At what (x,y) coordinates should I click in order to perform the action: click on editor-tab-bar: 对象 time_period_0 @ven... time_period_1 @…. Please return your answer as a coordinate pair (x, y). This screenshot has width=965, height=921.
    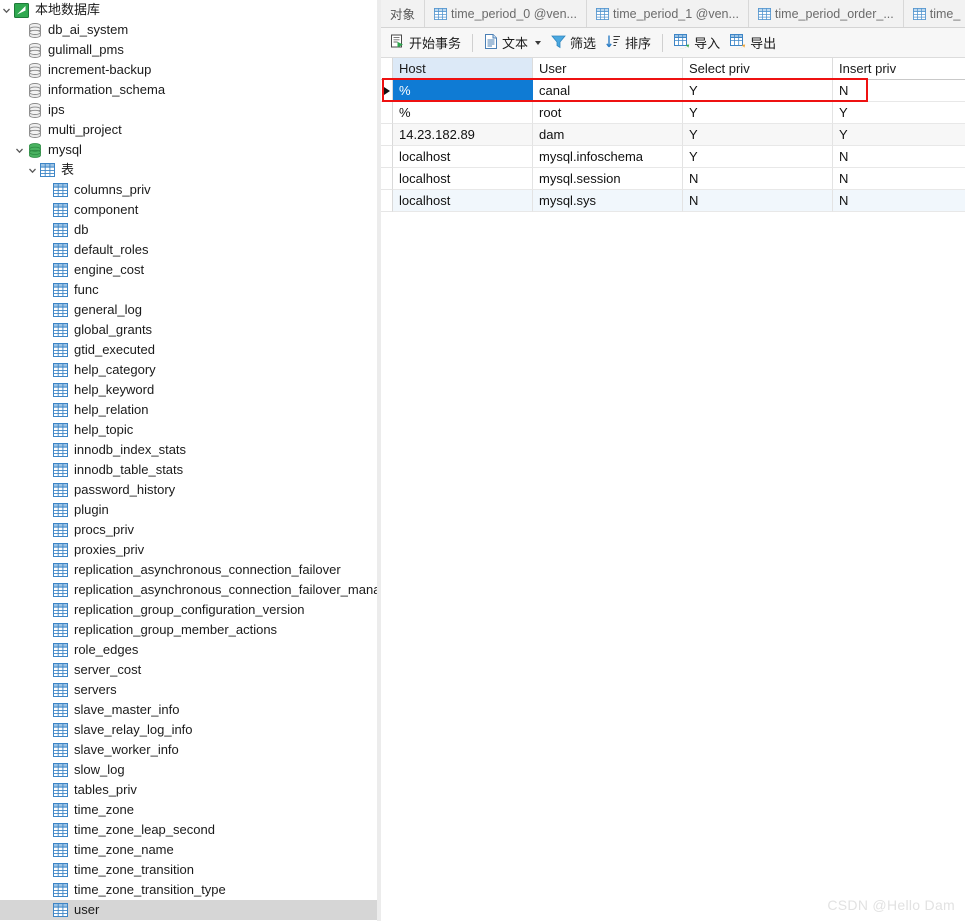
    Looking at the image, I should click on (673, 14).